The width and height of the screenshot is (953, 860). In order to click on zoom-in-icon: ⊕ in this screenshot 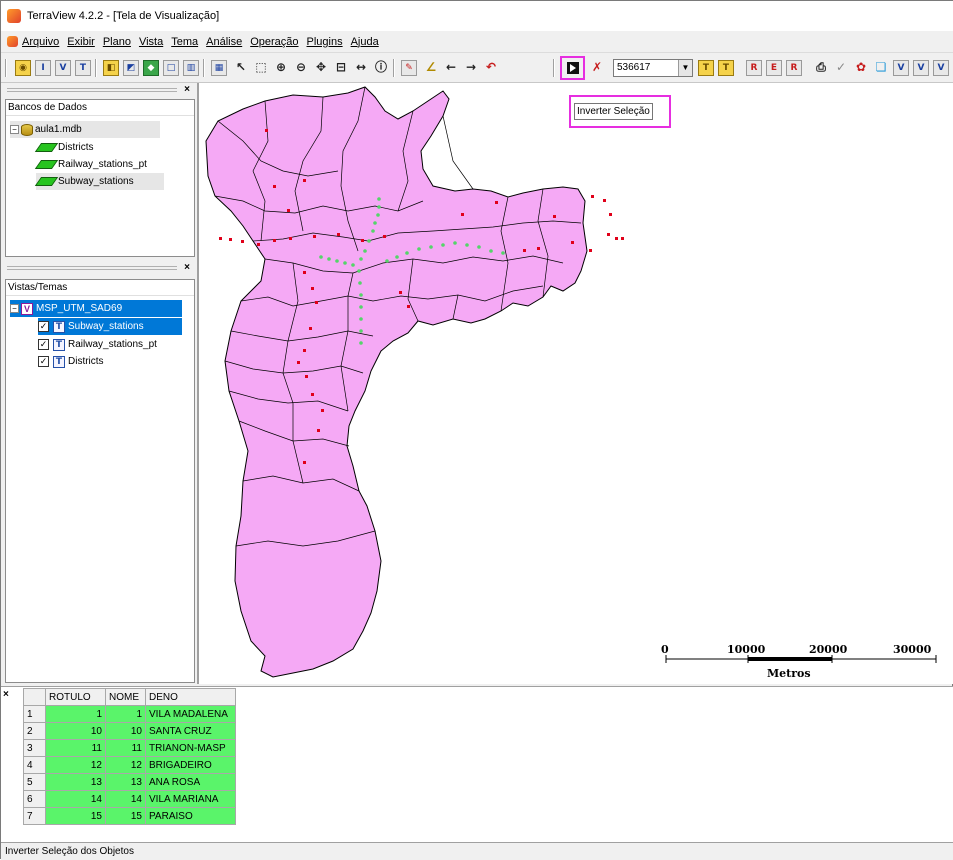, I will do `click(281, 68)`.